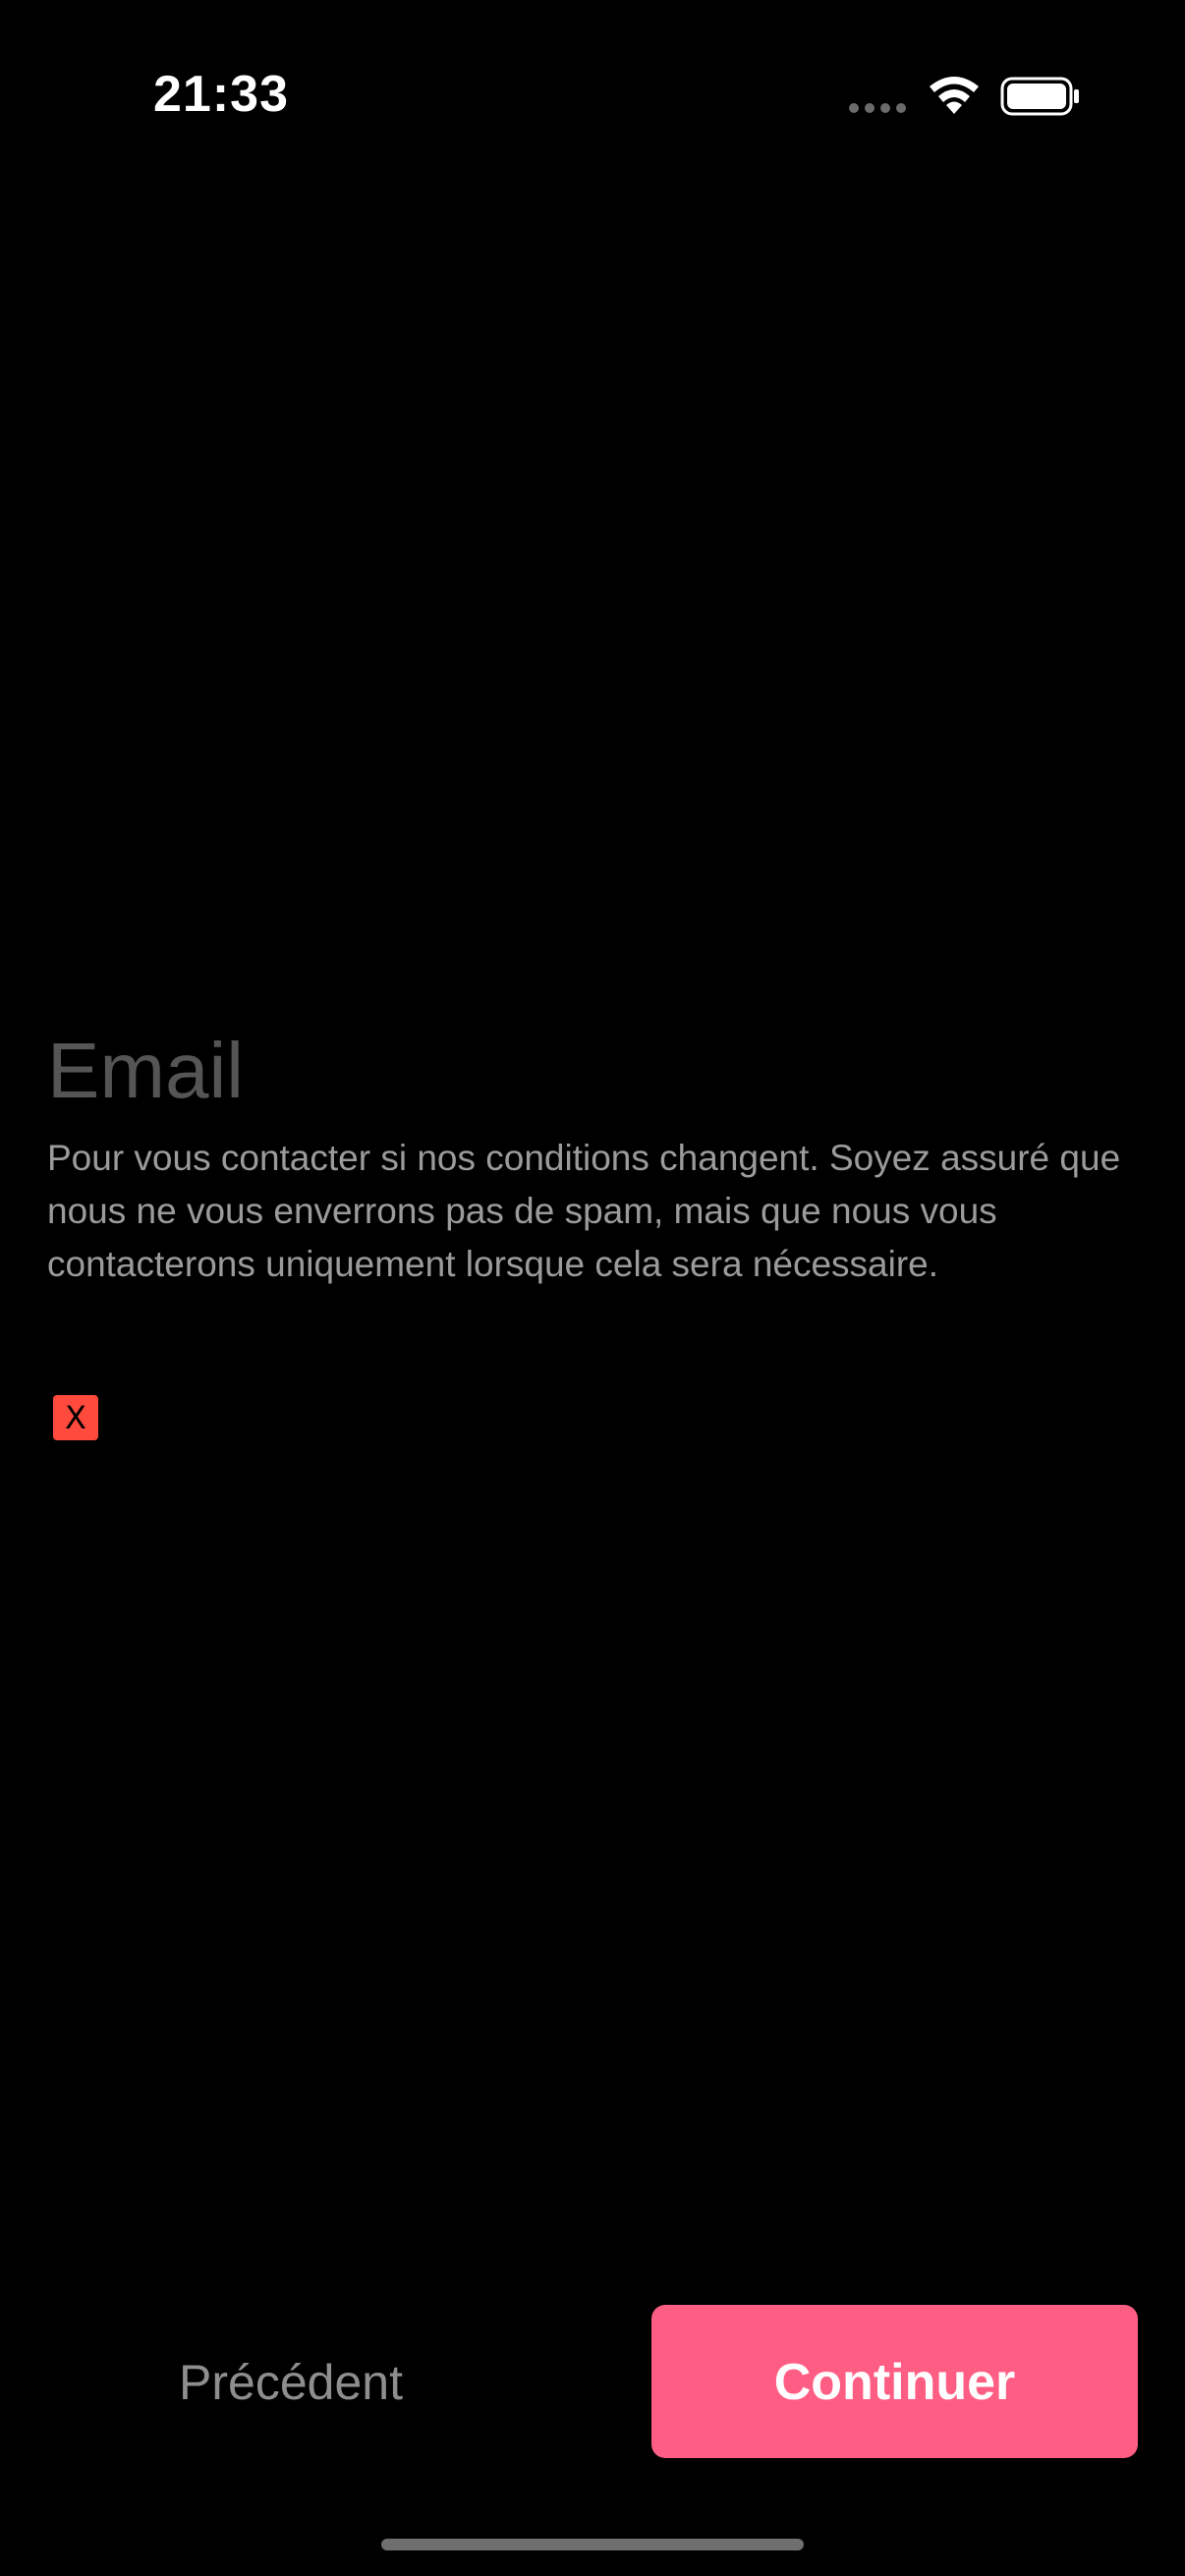 This screenshot has height=2576, width=1185. Describe the element at coordinates (879, 109) in the screenshot. I see `signal-icon` at that location.